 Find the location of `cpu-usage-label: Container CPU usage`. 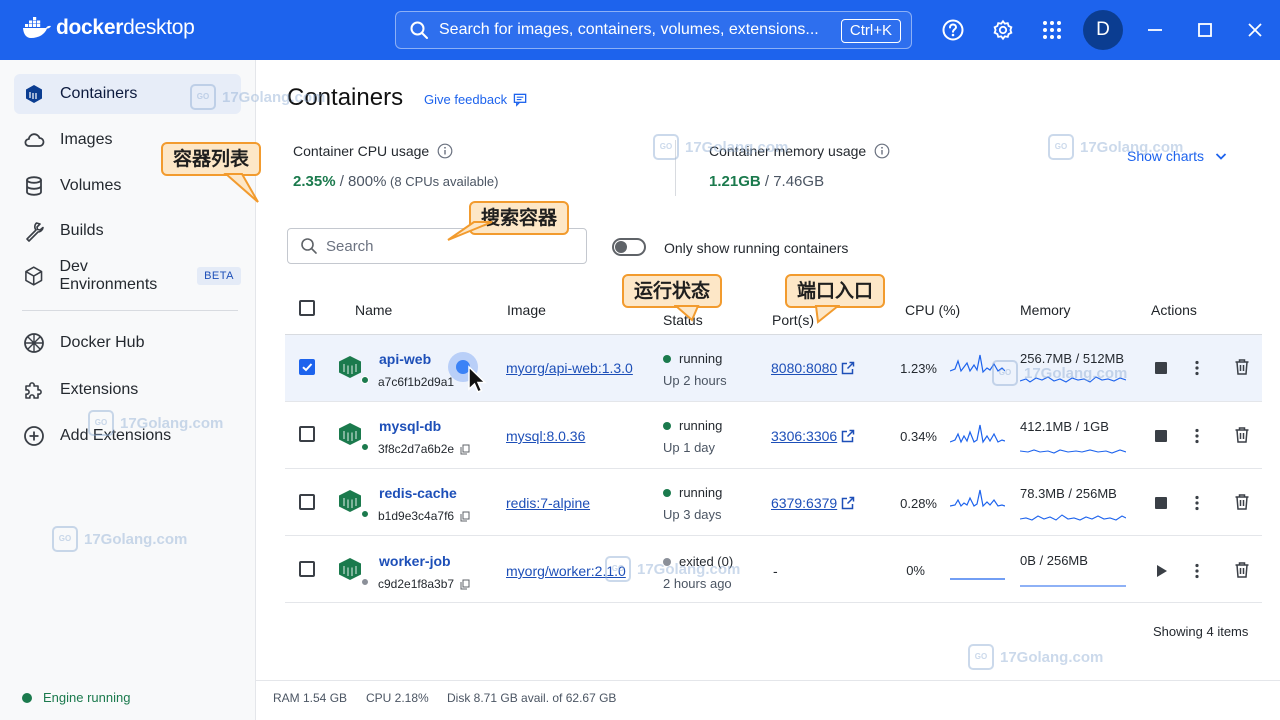

cpu-usage-label: Container CPU usage is located at coordinates (373, 151).